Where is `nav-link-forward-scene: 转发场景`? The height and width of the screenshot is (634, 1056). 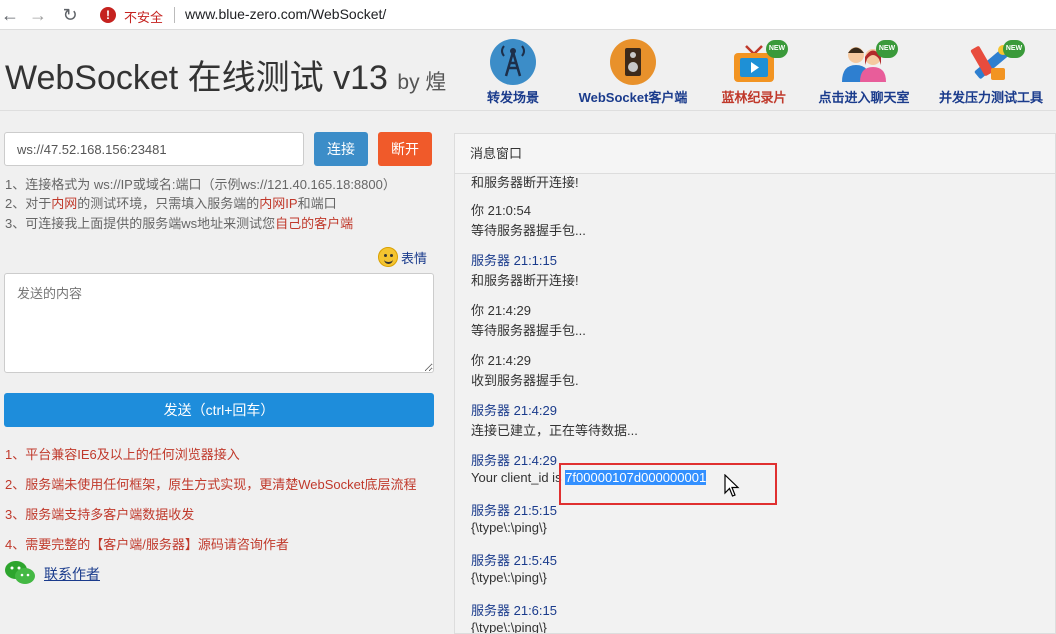 nav-link-forward-scene: 转发场景 is located at coordinates (513, 72).